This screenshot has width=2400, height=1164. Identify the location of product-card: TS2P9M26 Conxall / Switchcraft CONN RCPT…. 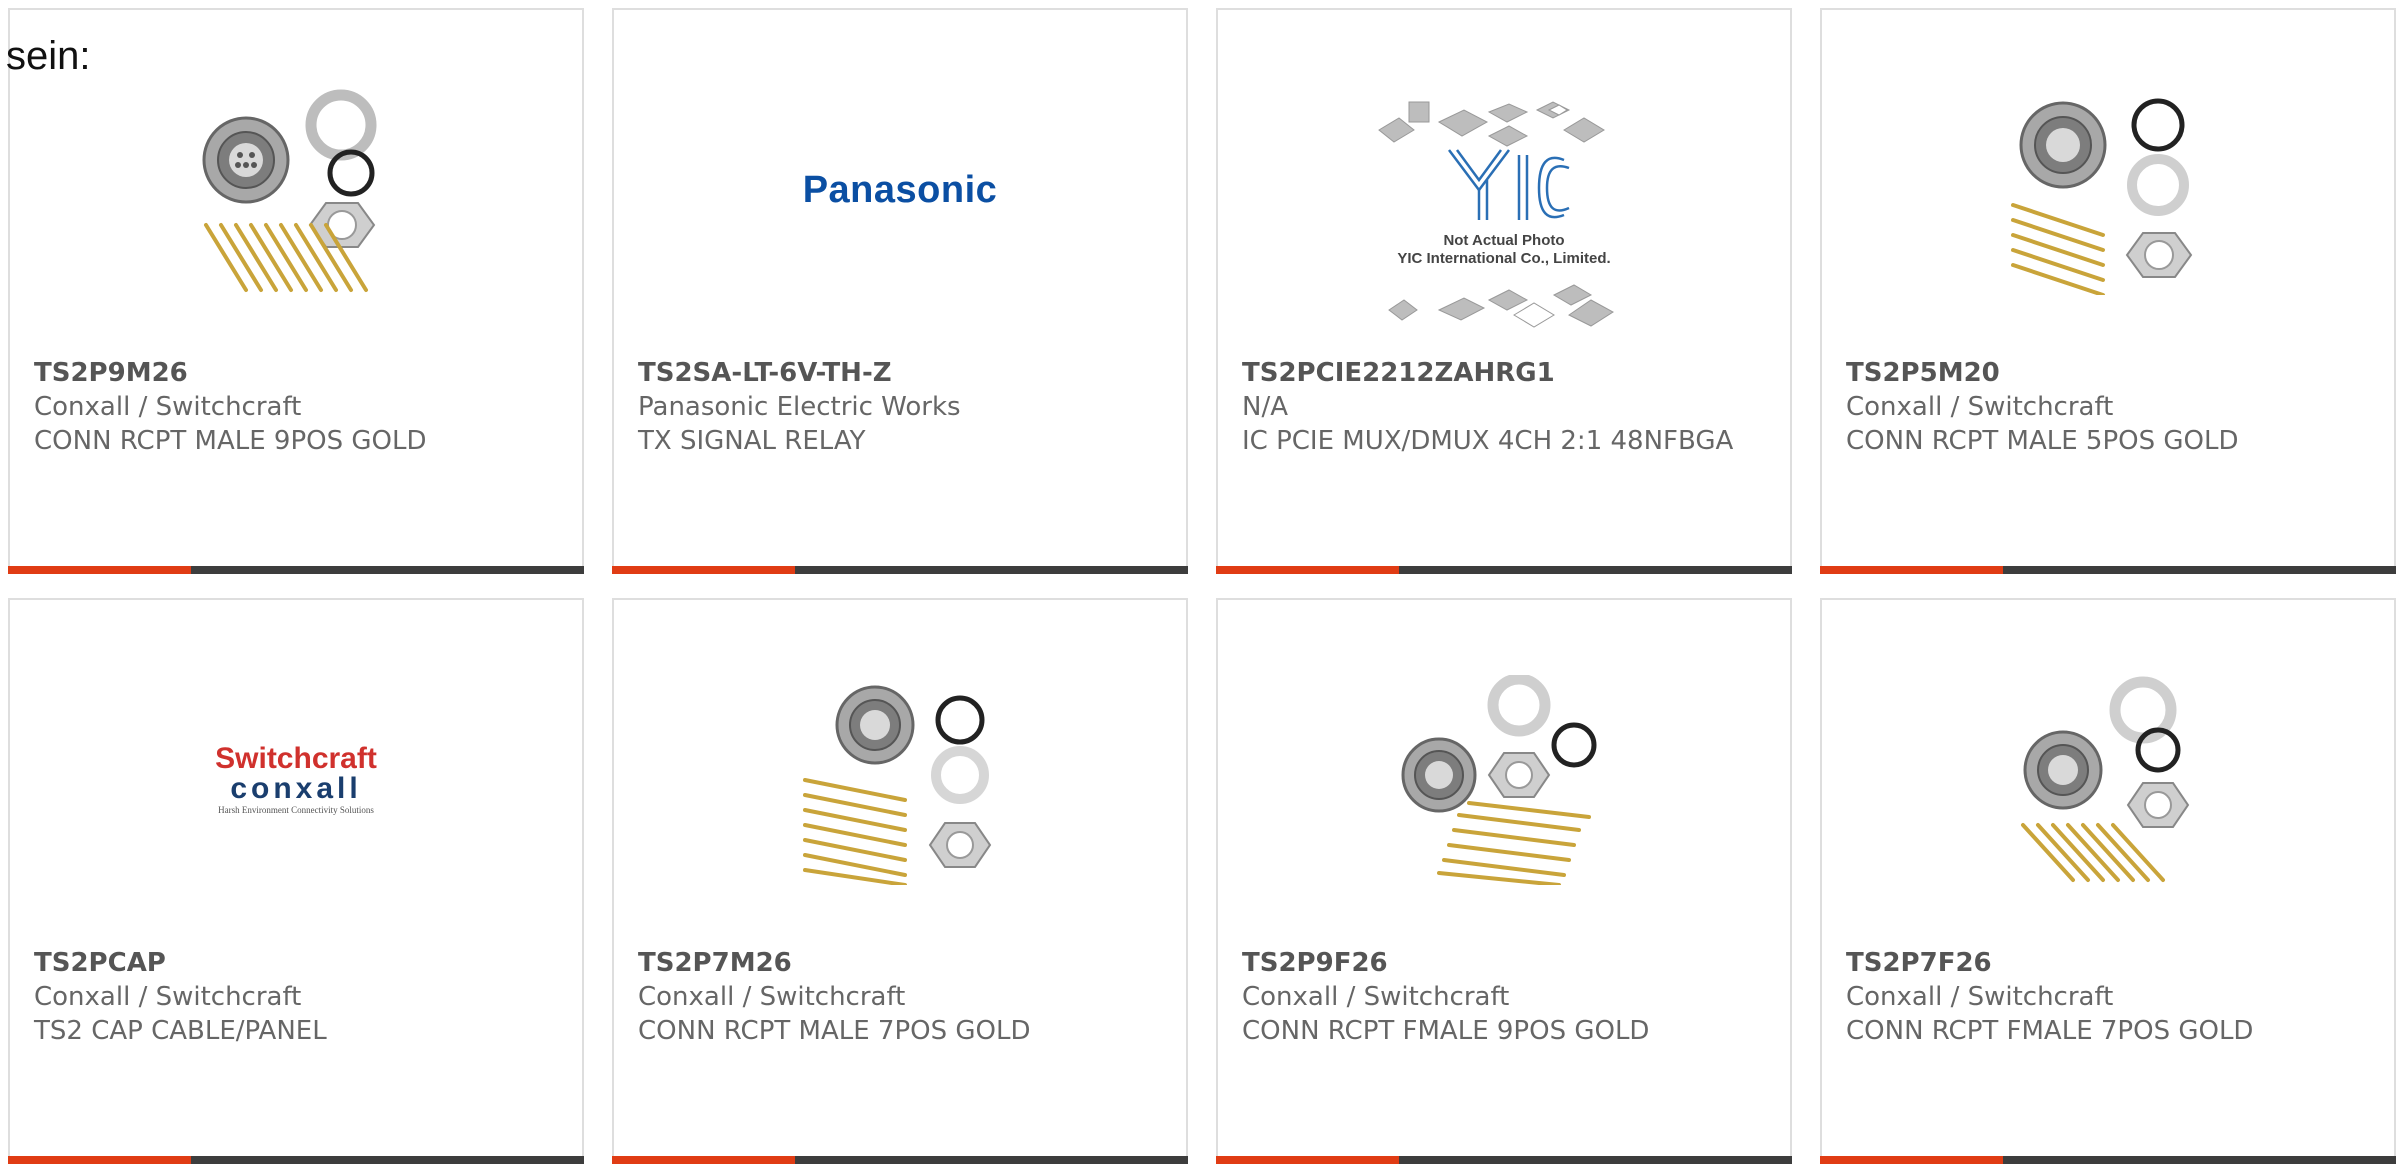
(296, 291).